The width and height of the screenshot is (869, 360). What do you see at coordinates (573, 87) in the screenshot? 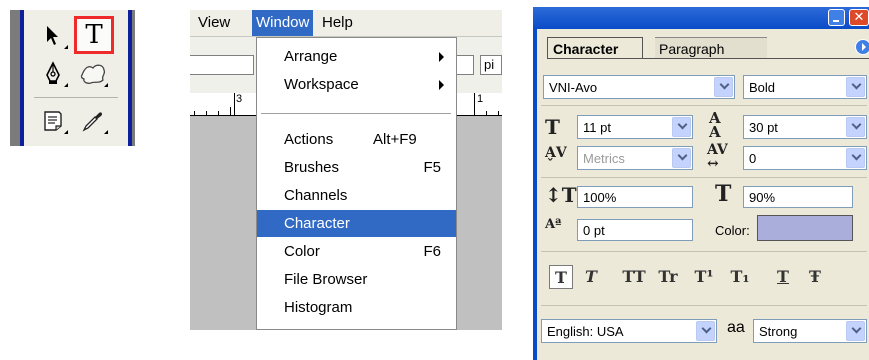
I see `font-family-value: VNI-Avo` at bounding box center [573, 87].